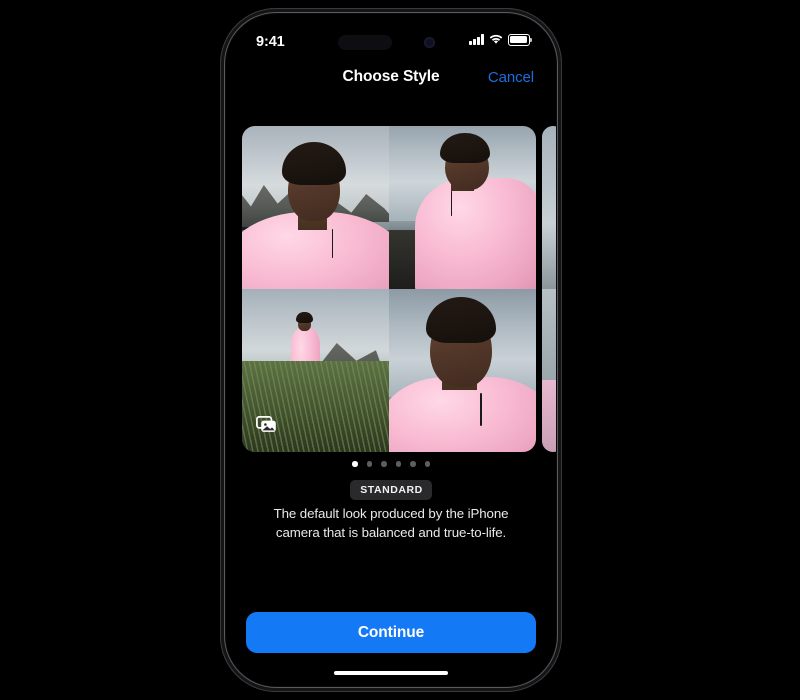  What do you see at coordinates (266, 424) in the screenshot?
I see `photos-stack-icon` at bounding box center [266, 424].